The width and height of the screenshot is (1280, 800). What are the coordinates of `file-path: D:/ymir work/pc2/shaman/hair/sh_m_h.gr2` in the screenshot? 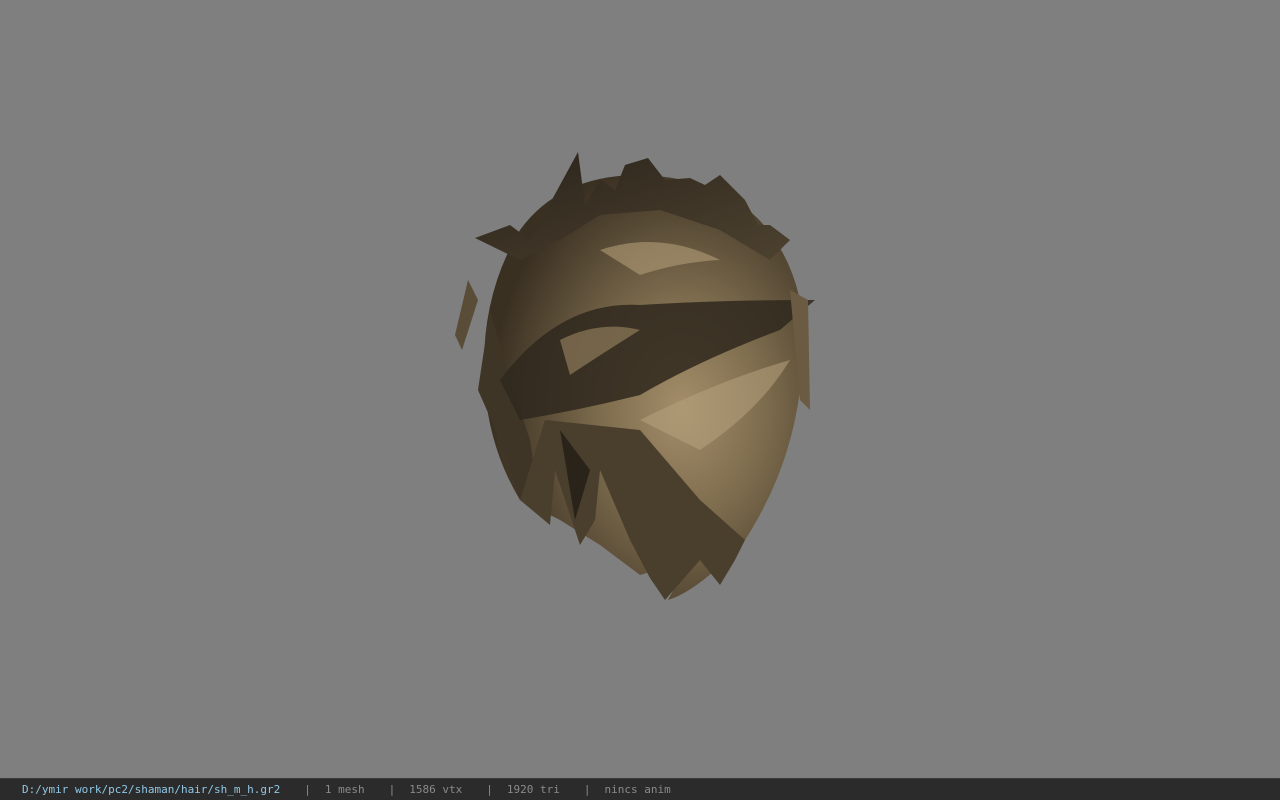 It's located at (151, 789).